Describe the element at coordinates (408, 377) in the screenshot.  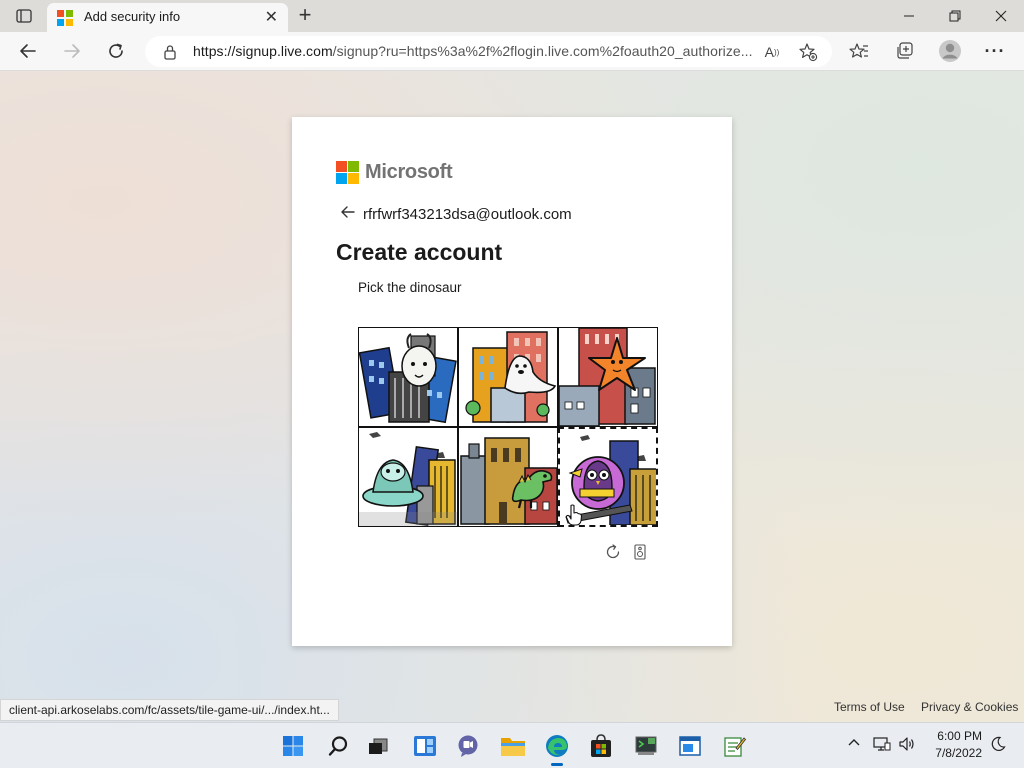
I see `goat-tile` at that location.